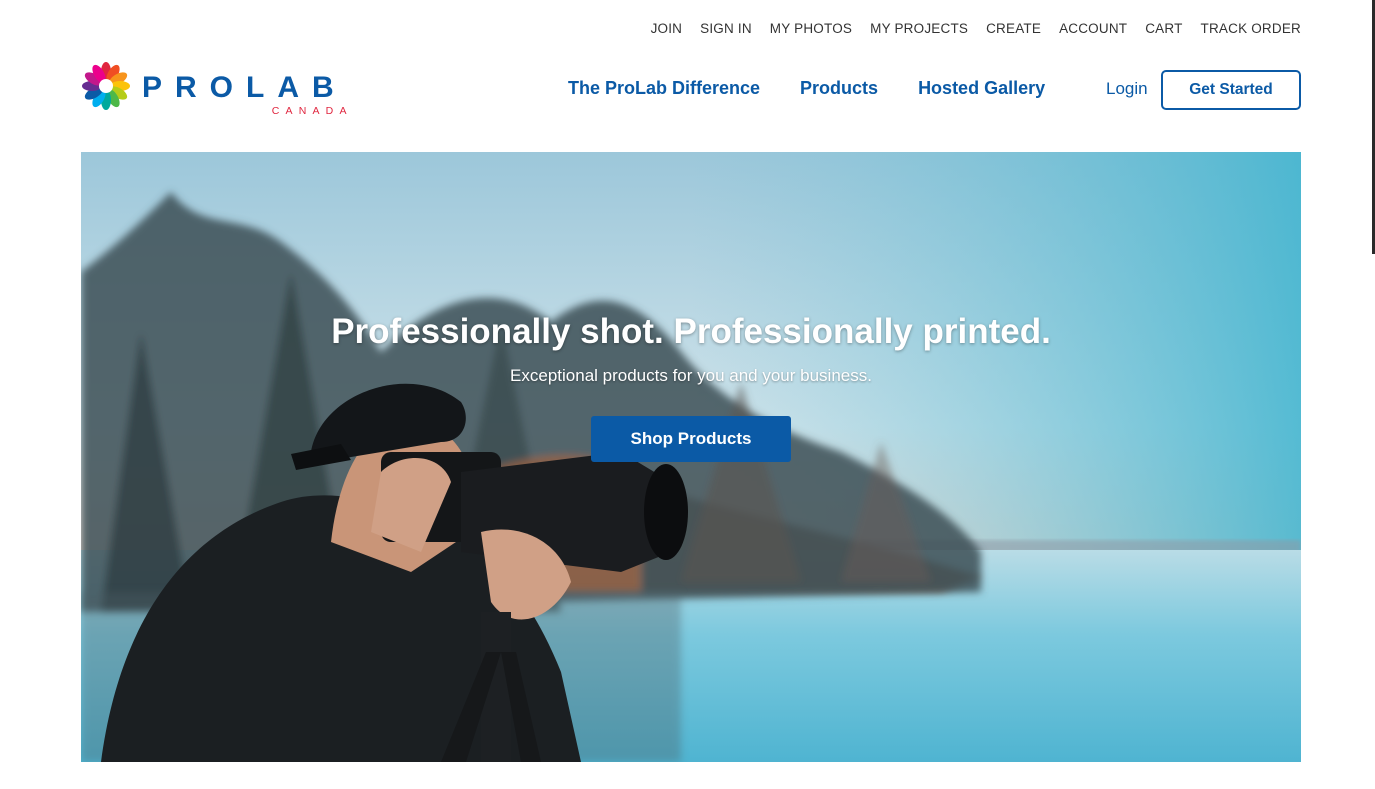  Describe the element at coordinates (726, 28) in the screenshot. I see `sign-in-link: SIGN IN` at that location.